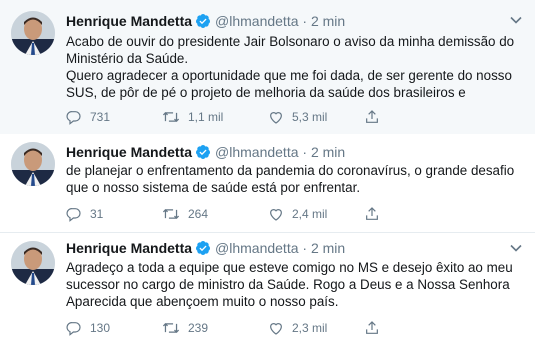  What do you see at coordinates (266, 117) in the screenshot?
I see `action-bar: 731 1,1 mil 5,3 mil` at bounding box center [266, 117].